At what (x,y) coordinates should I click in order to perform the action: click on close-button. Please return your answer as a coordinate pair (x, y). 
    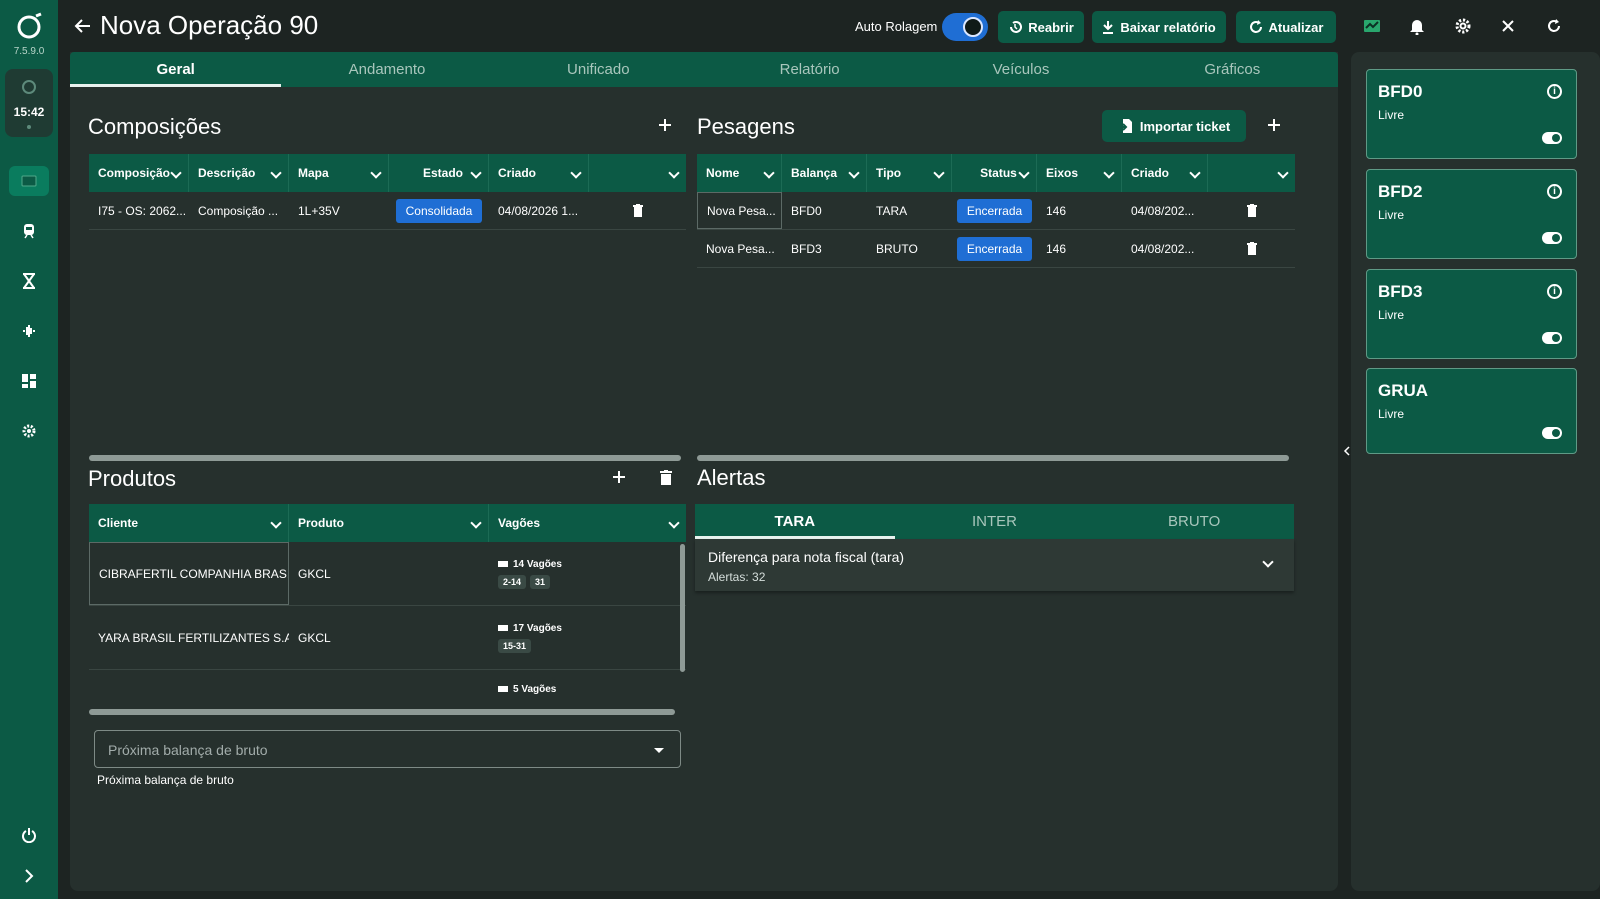
    Looking at the image, I should click on (1508, 26).